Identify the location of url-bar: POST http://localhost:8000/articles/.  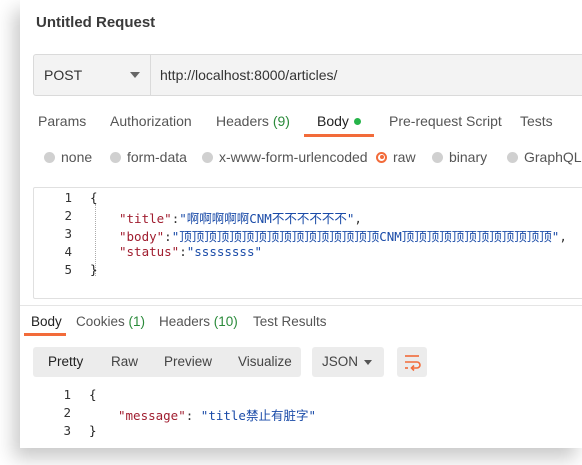
(307, 75).